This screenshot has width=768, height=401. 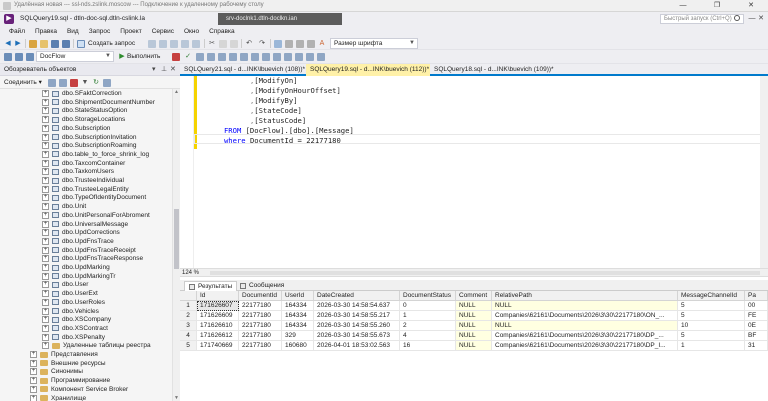 What do you see at coordinates (311, 44) in the screenshot?
I see `toolbar-icon-d` at bounding box center [311, 44].